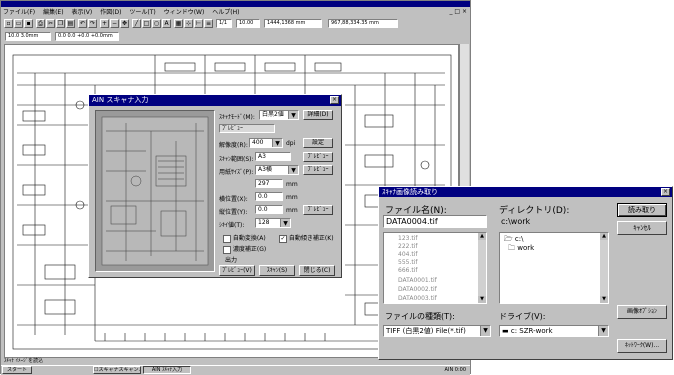 This screenshot has height=375, width=674. What do you see at coordinates (50, 23) in the screenshot?
I see `cut-icon: ✂` at bounding box center [50, 23].